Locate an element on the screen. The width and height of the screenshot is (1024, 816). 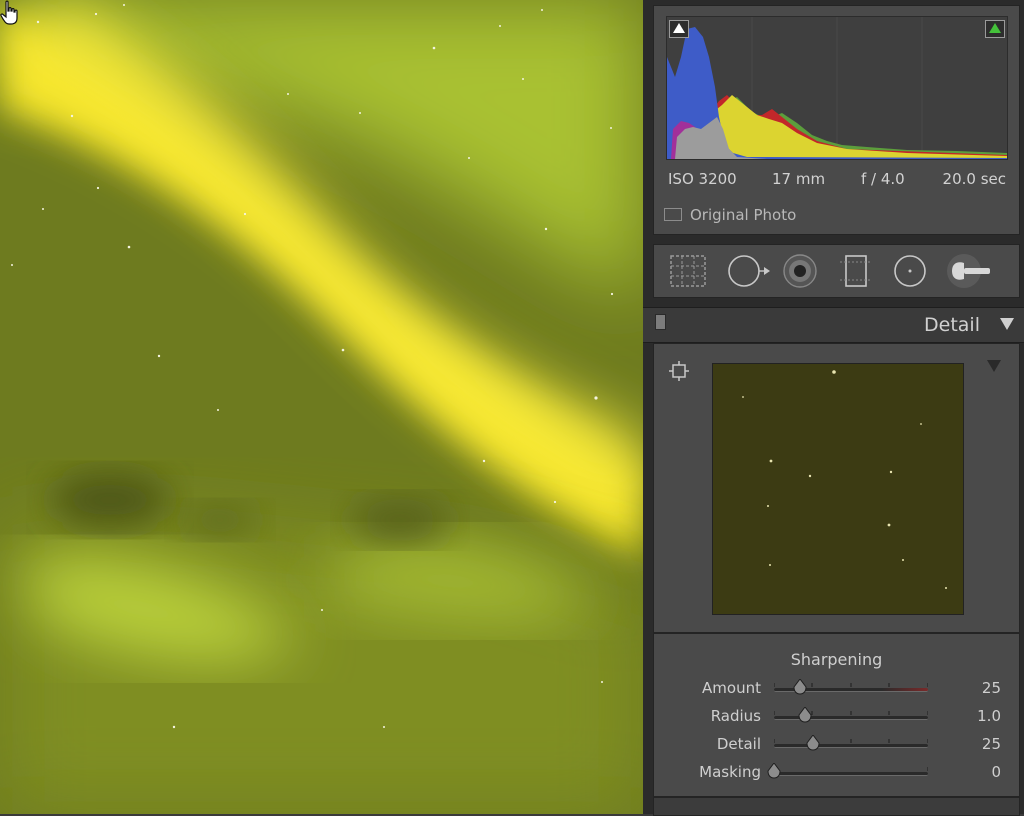
histogram-graph is located at coordinates (837, 88).